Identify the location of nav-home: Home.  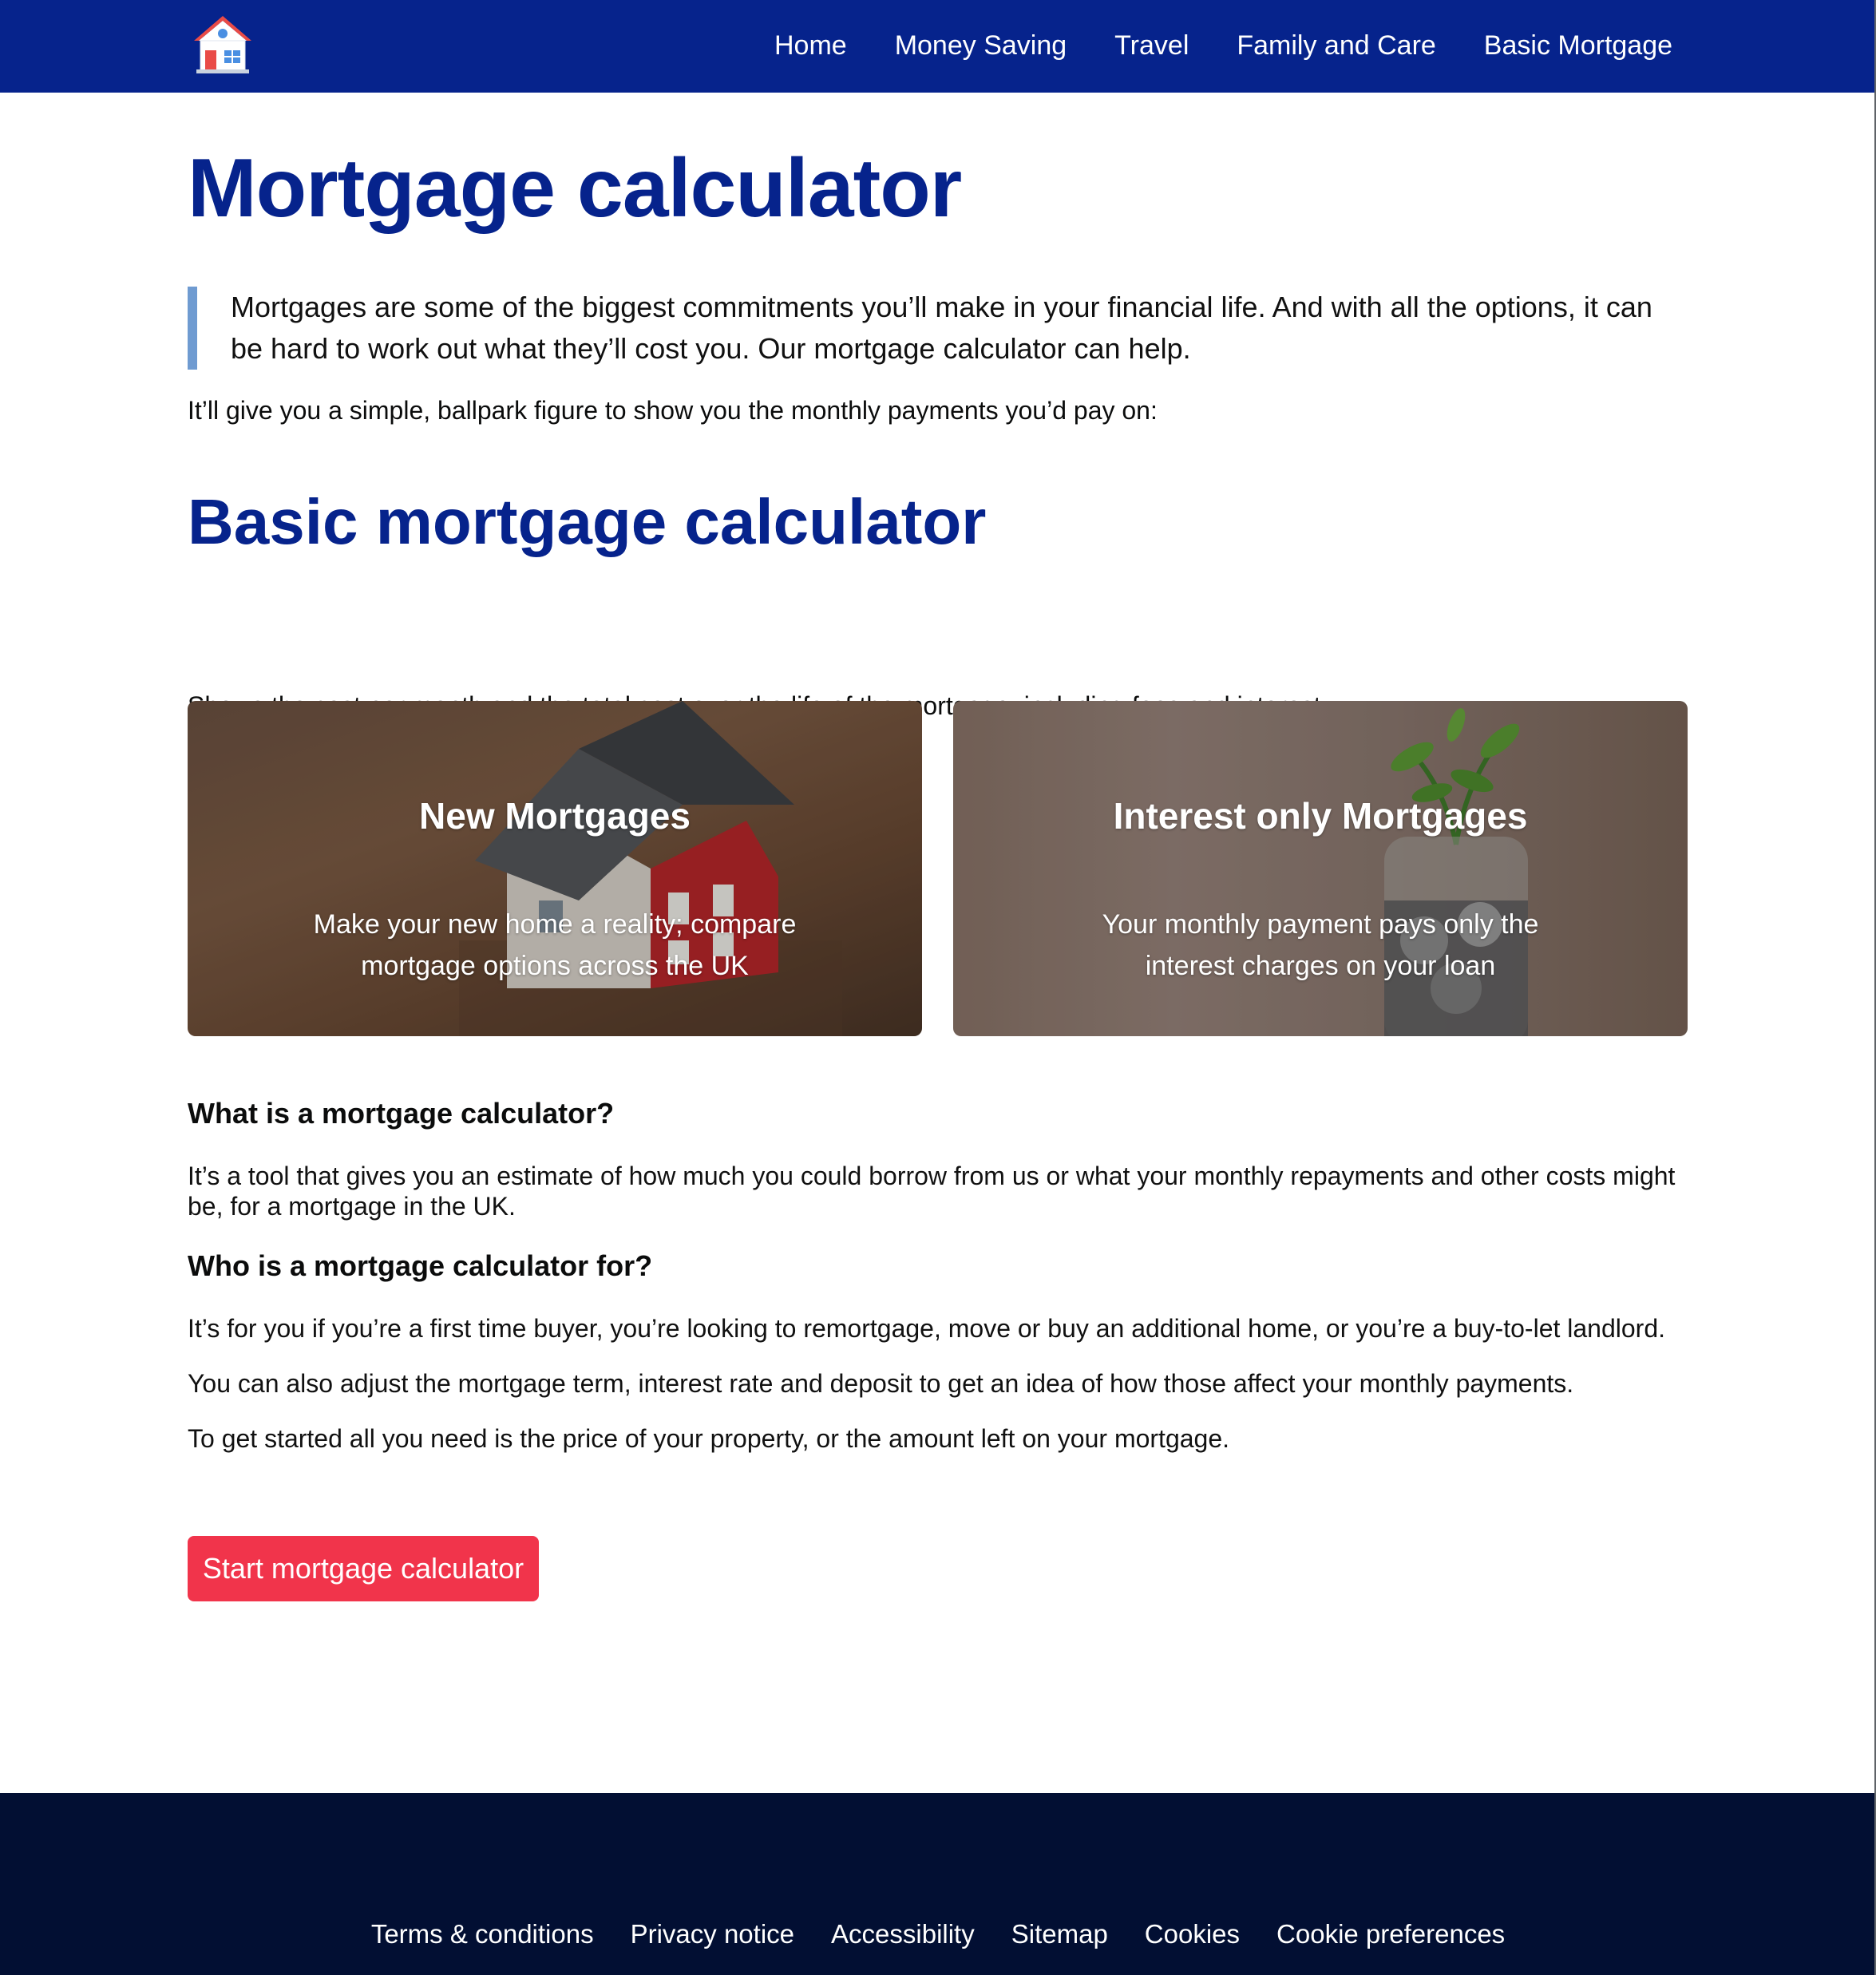
(810, 46).